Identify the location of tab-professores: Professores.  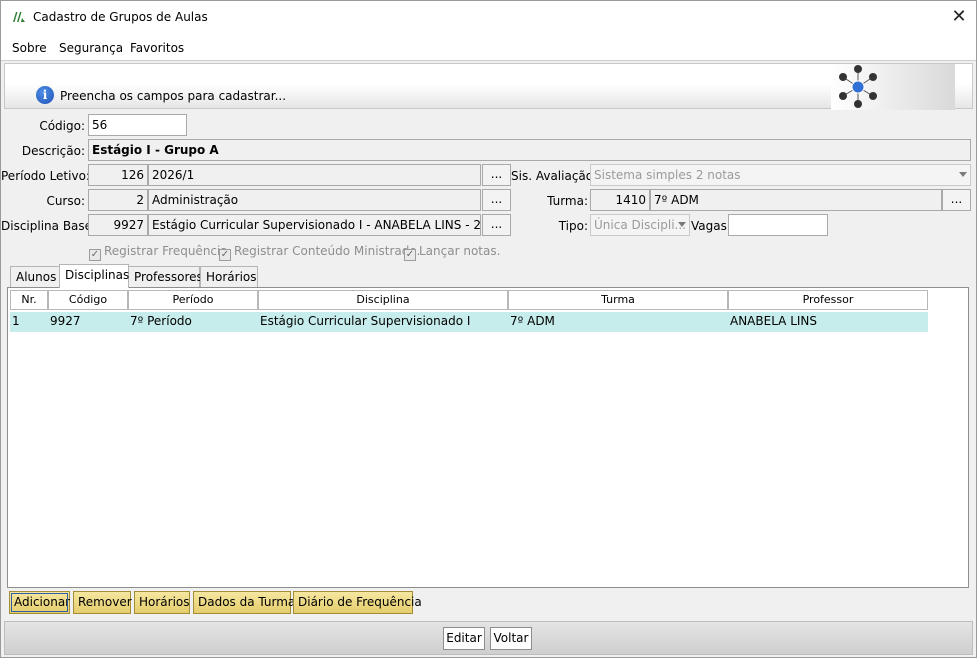
(165, 276).